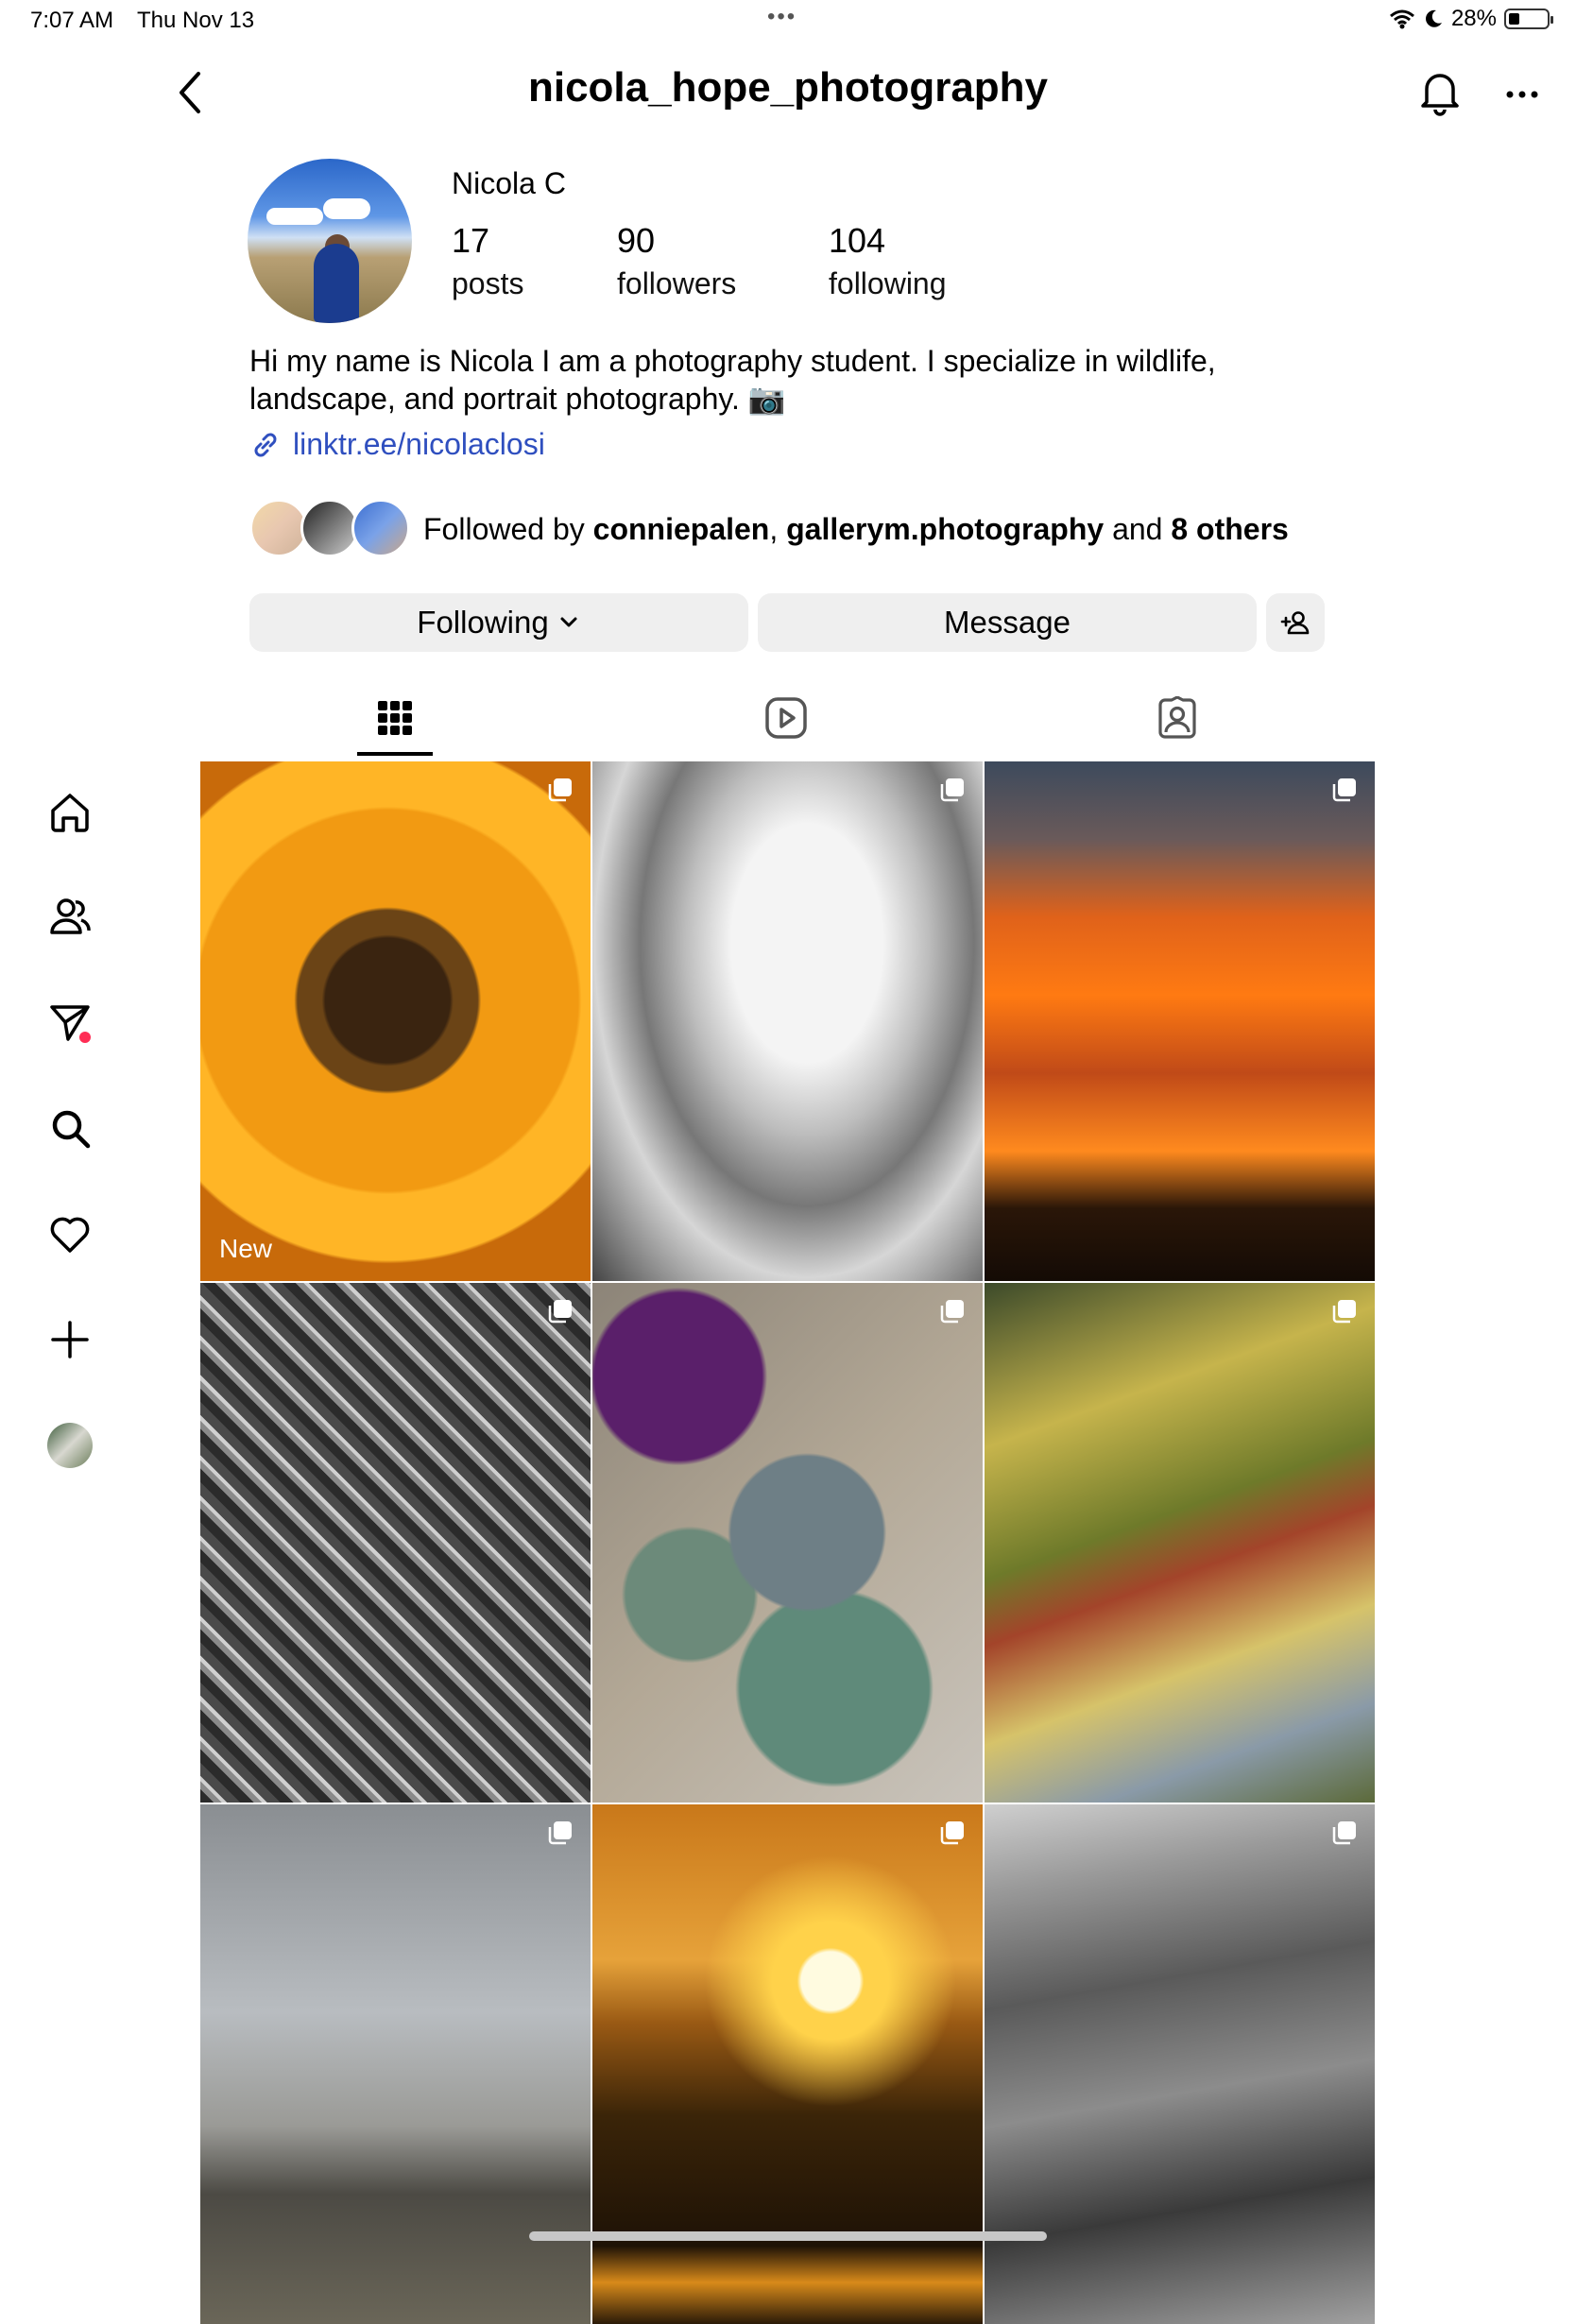 This screenshot has width=1576, height=2324. I want to click on tab-tagged, so click(1177, 718).